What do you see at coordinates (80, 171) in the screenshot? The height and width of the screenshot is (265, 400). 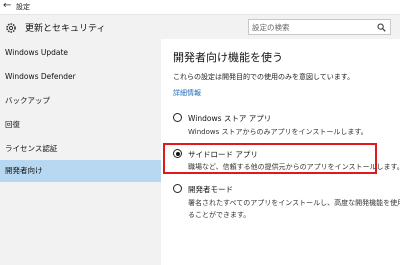 I see `sidebar-item-for-developers: 開発者向け` at bounding box center [80, 171].